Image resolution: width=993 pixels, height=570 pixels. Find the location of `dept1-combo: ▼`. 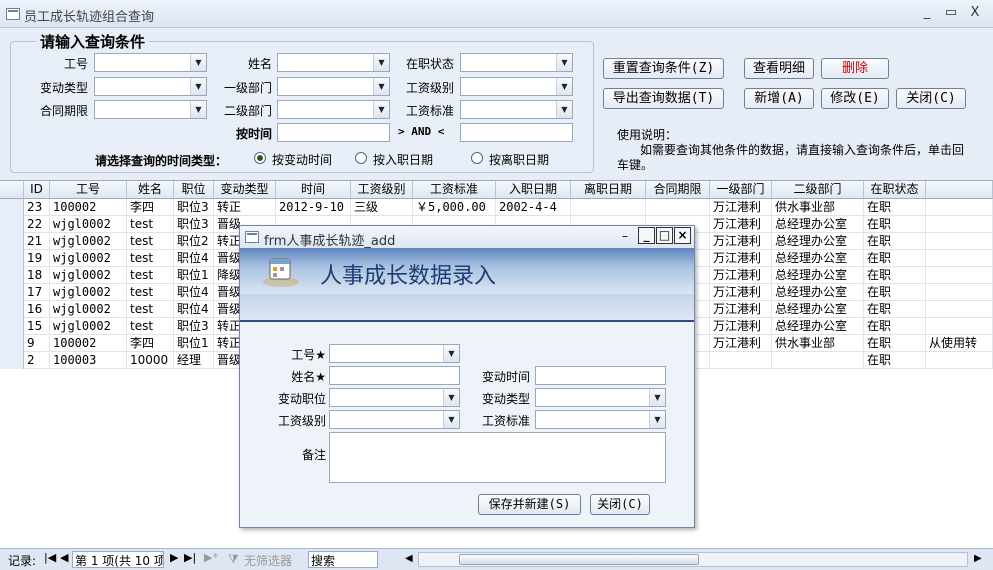

dept1-combo: ▼ is located at coordinates (333, 86).